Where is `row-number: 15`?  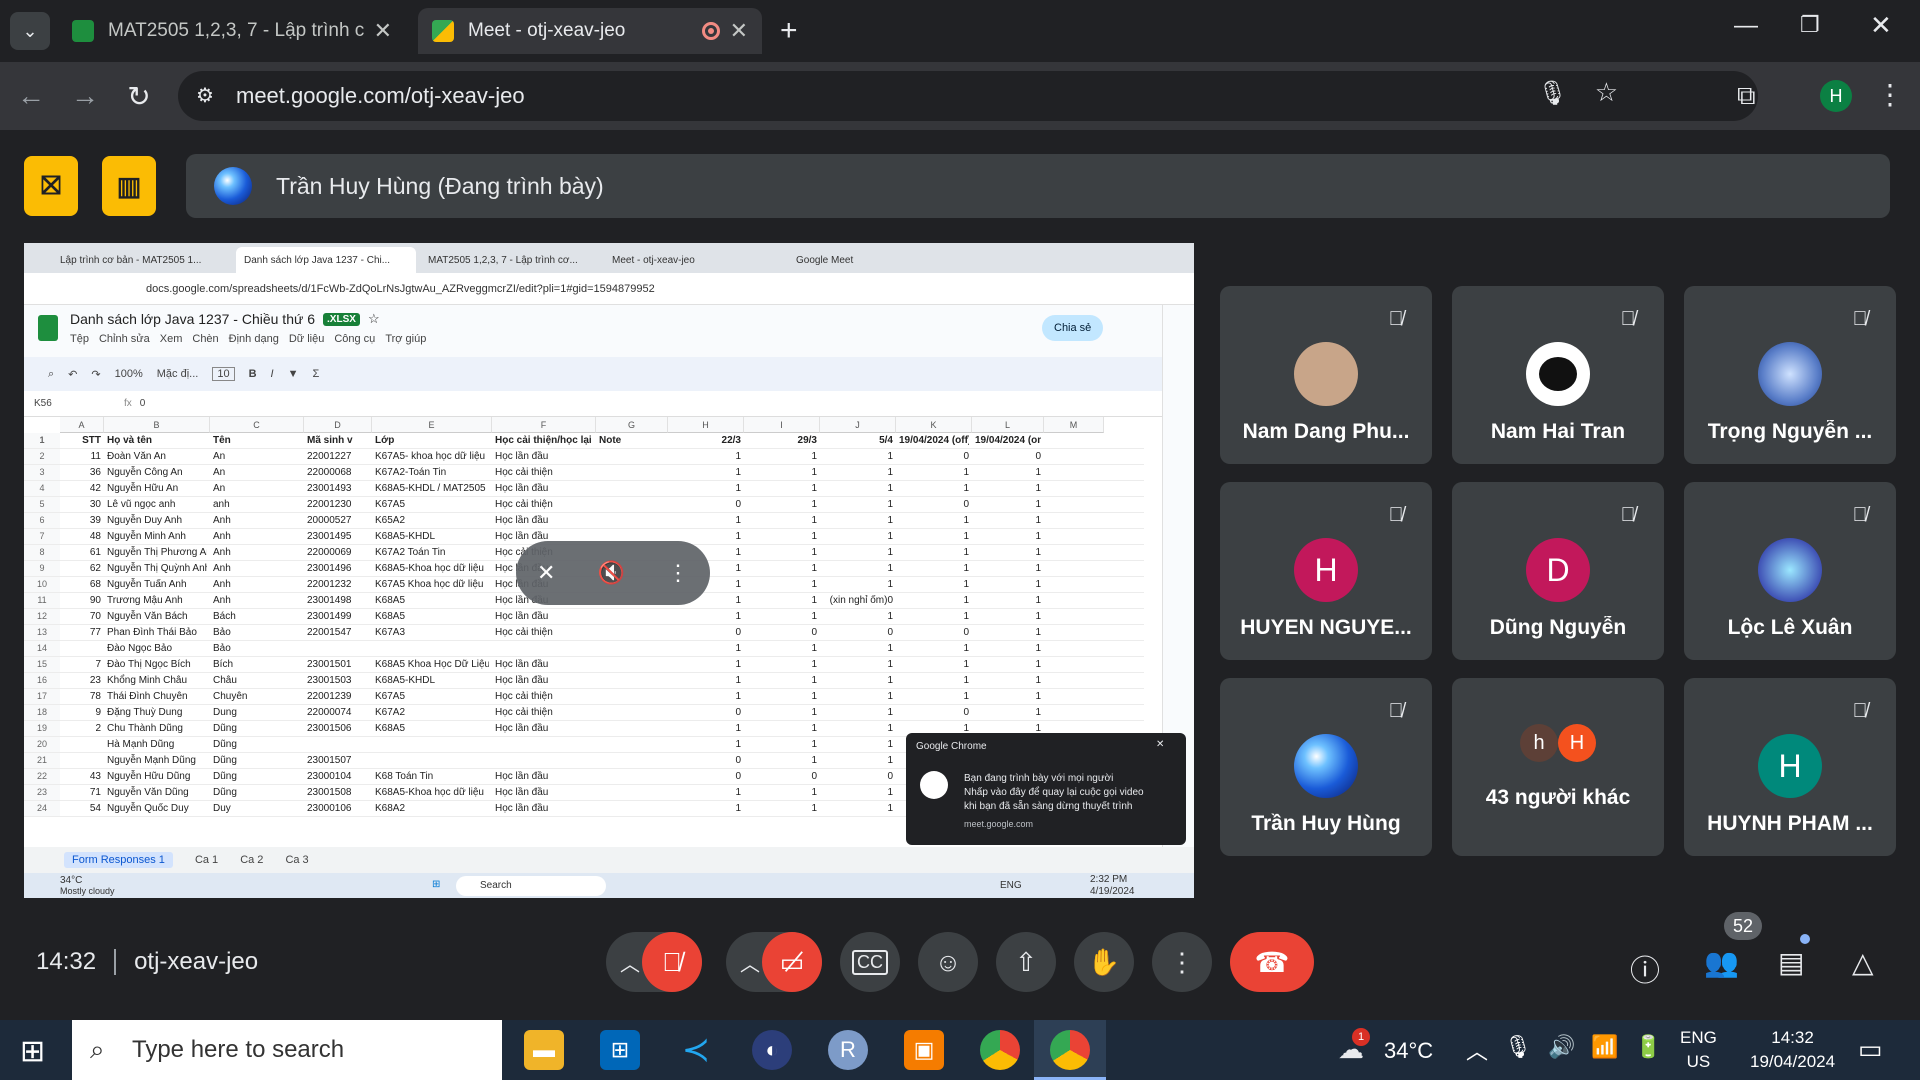
row-number: 15 is located at coordinates (42, 664).